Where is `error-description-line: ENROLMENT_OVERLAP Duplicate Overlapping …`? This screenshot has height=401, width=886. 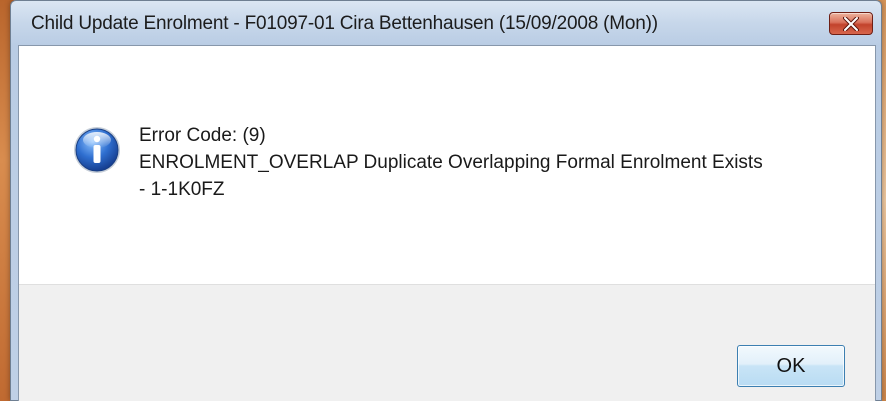 error-description-line: ENROLMENT_OVERLAP Duplicate Overlapping … is located at coordinates (451, 162).